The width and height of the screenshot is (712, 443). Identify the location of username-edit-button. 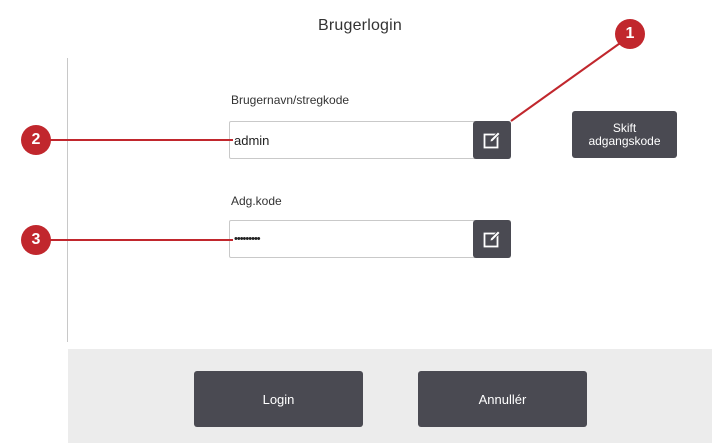
(492, 140).